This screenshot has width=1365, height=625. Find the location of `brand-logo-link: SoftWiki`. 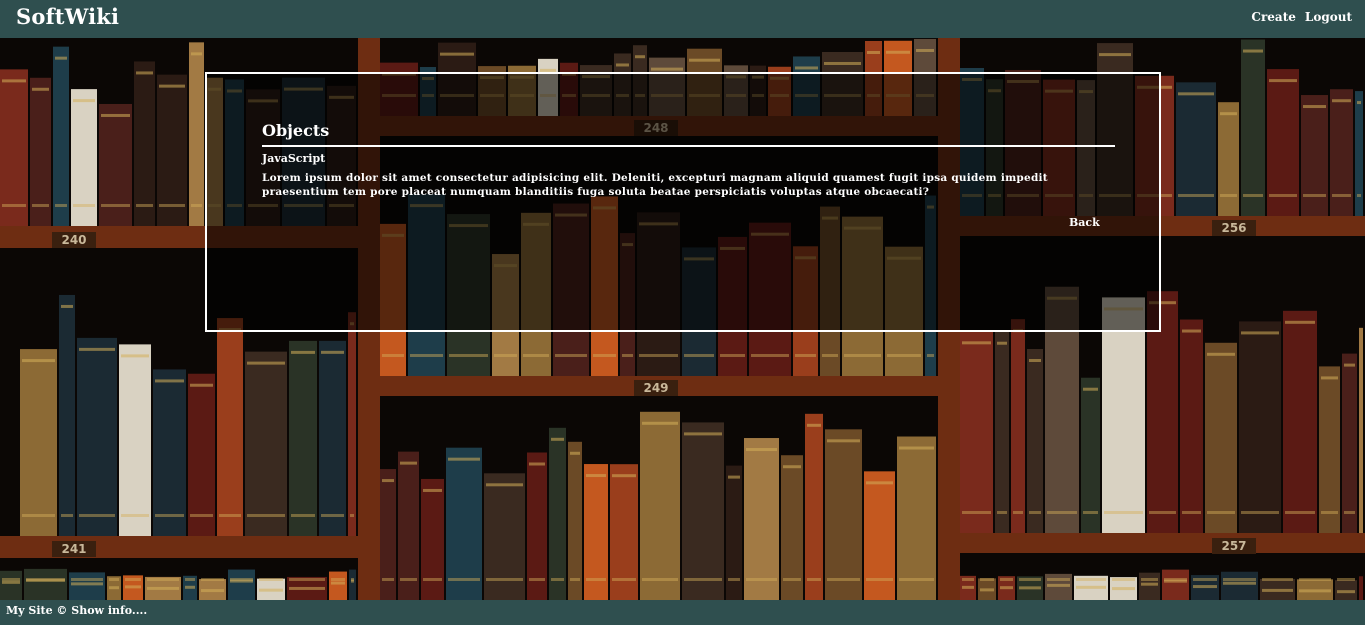

brand-logo-link: SoftWiki is located at coordinates (67, 16).